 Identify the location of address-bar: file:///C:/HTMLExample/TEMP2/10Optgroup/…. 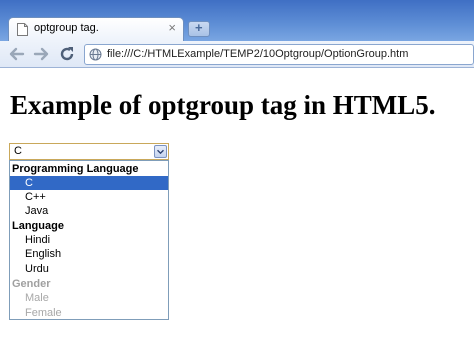
(279, 54).